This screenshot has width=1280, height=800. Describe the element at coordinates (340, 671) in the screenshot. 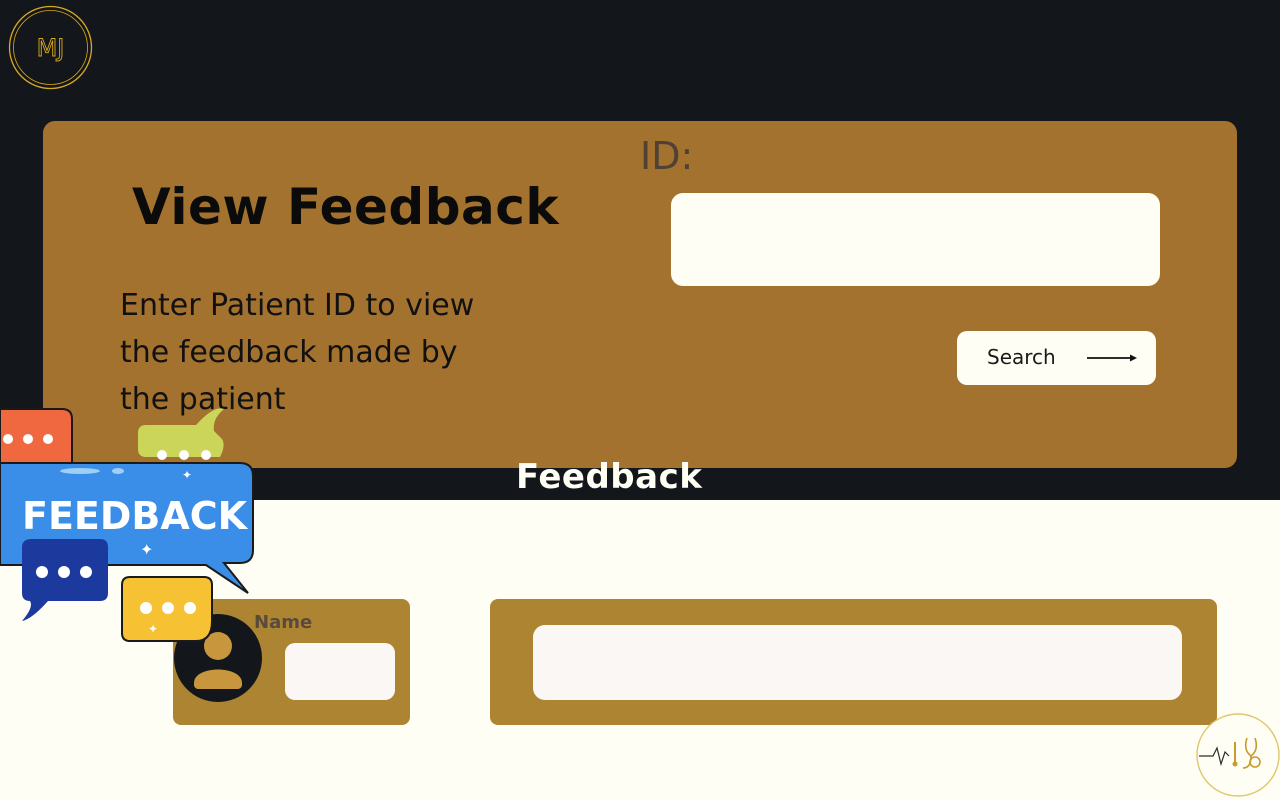

I see `name-value-field` at that location.